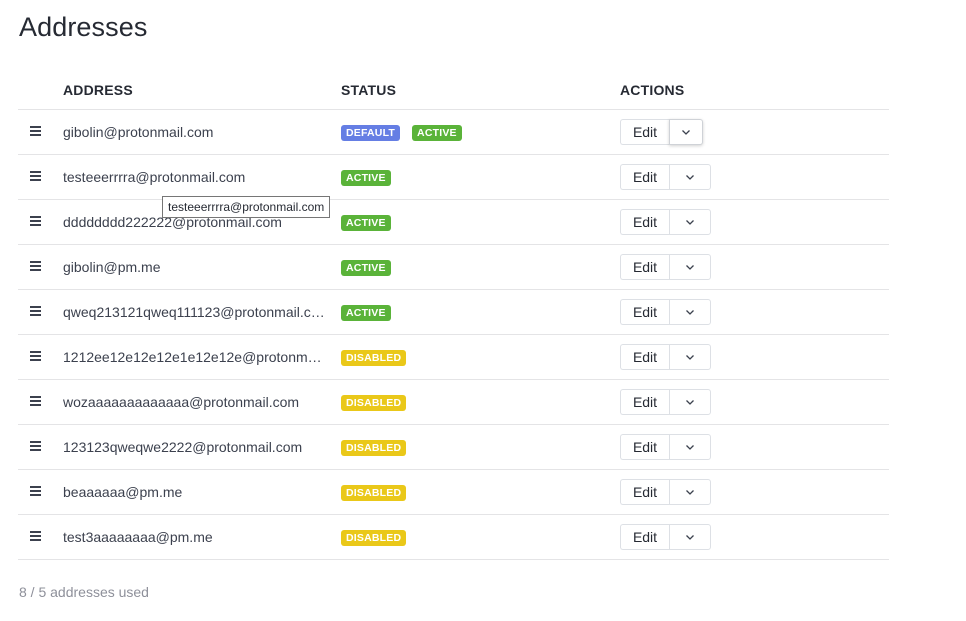 This screenshot has height=621, width=966. Describe the element at coordinates (183, 447) in the screenshot. I see `address-email: 123123qweqwe2222@protonmail.com` at that location.